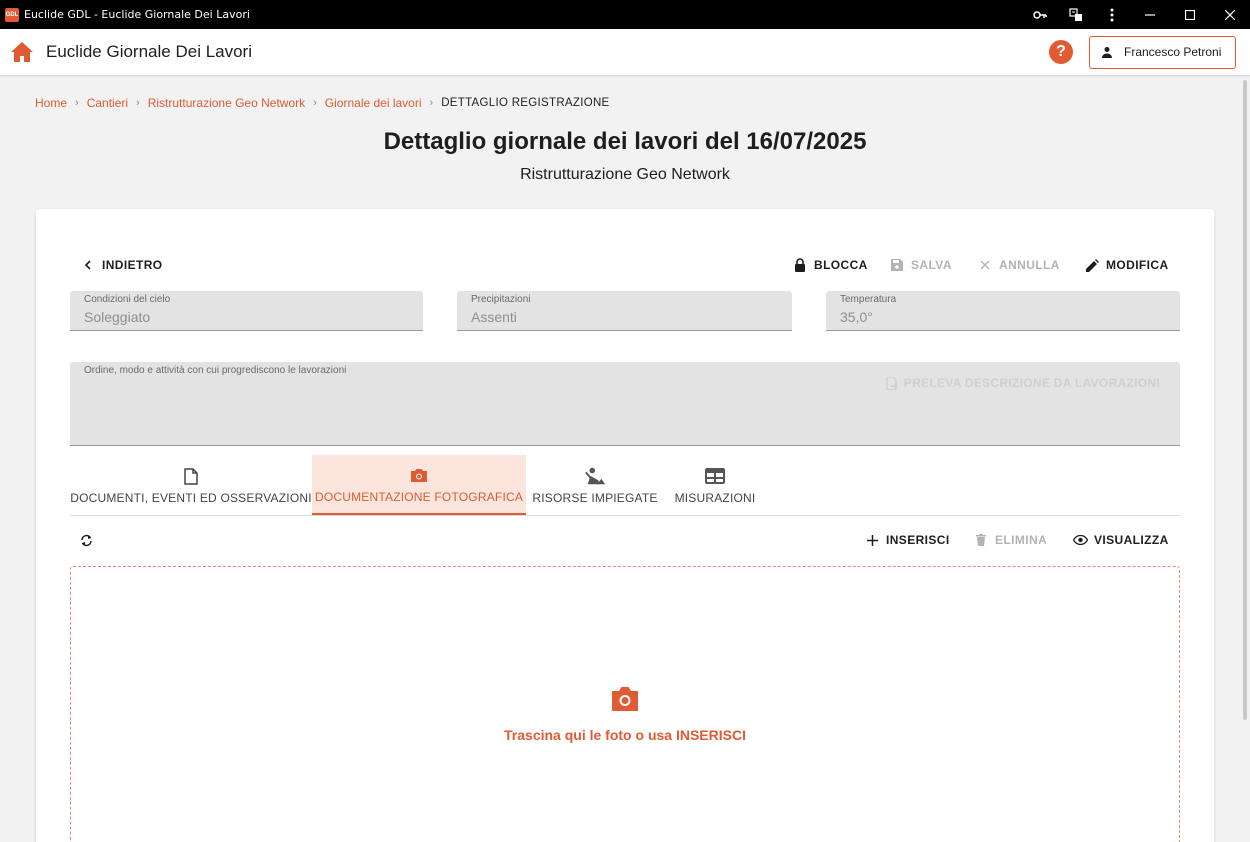 The image size is (1250, 842). What do you see at coordinates (107, 103) in the screenshot?
I see `breadcrumb-cantieri: Cantieri` at bounding box center [107, 103].